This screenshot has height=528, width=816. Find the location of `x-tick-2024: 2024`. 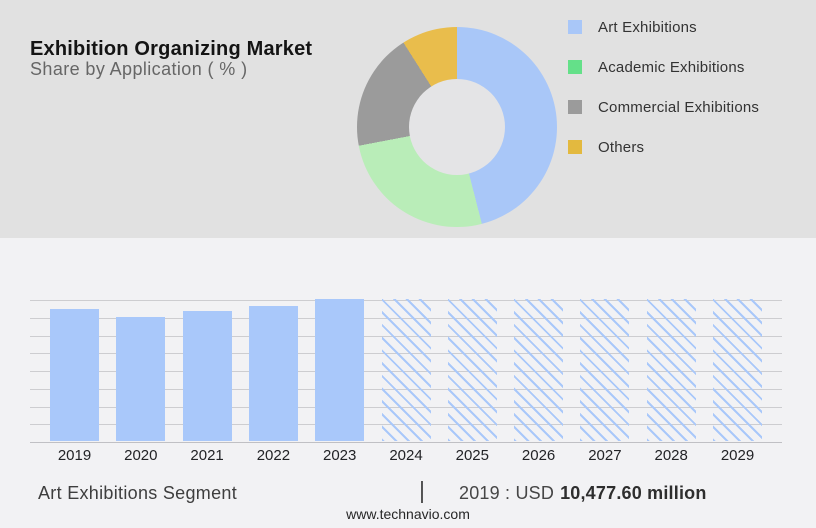

x-tick-2024: 2024 is located at coordinates (406, 455).